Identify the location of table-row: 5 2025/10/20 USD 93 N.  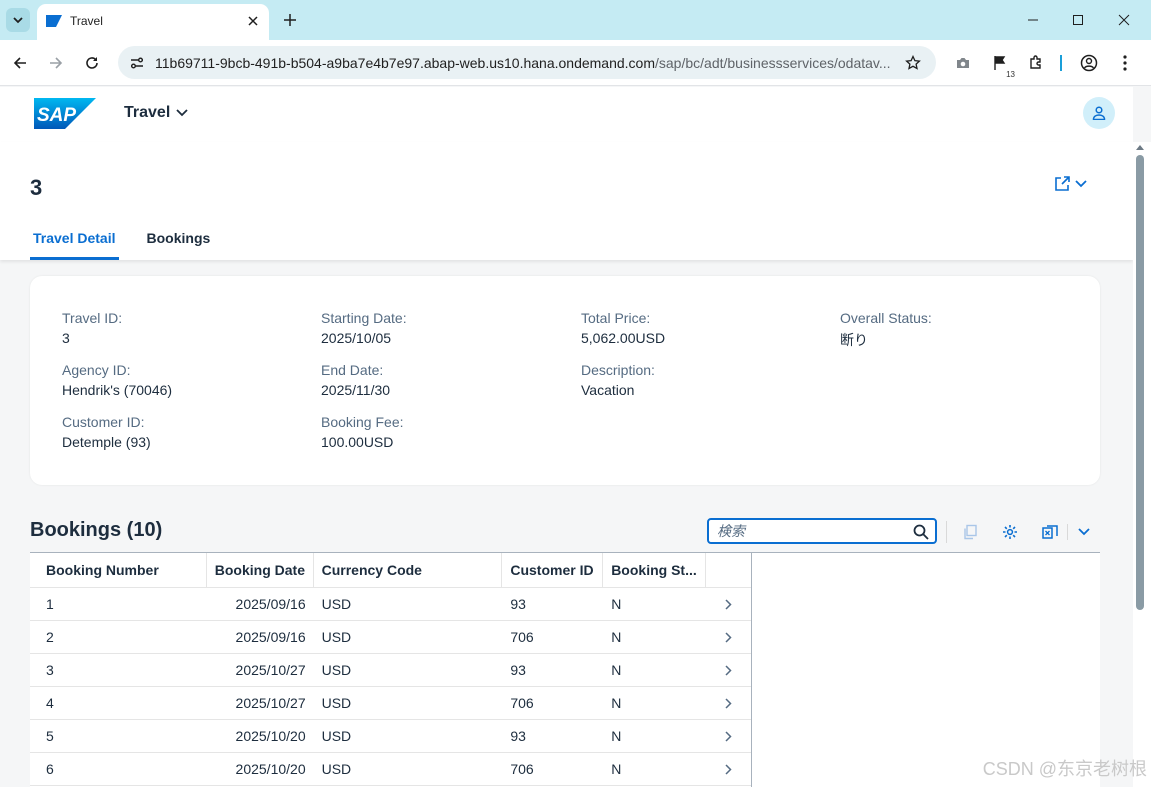
(390, 736).